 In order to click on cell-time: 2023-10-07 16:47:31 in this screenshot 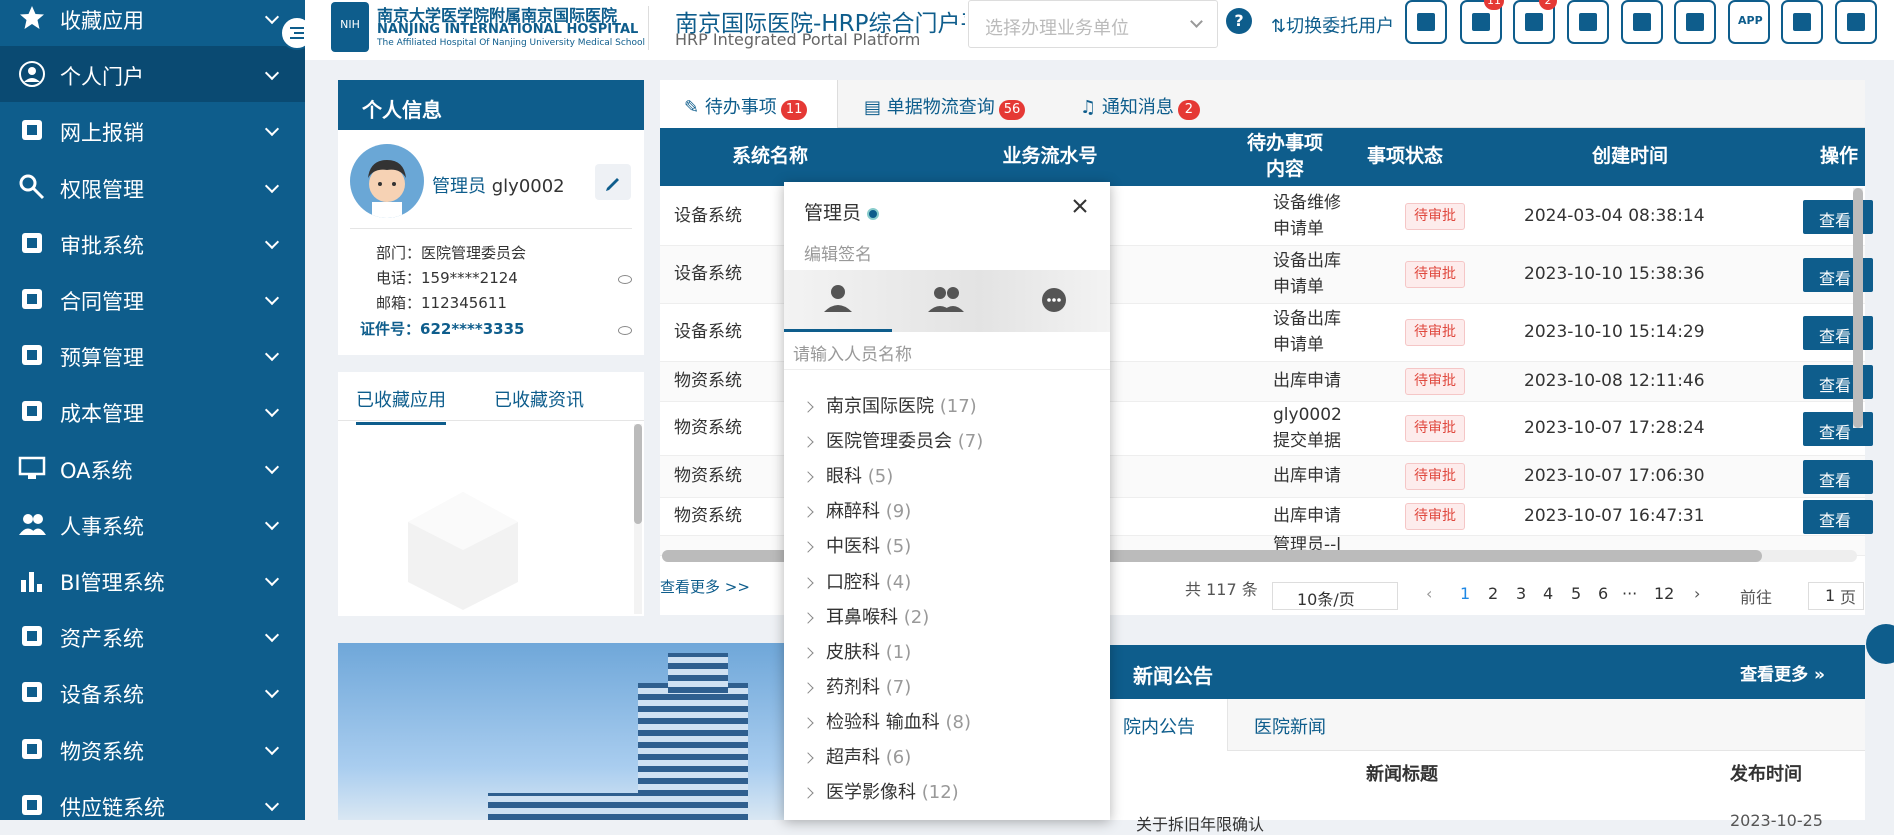, I will do `click(1614, 515)`.